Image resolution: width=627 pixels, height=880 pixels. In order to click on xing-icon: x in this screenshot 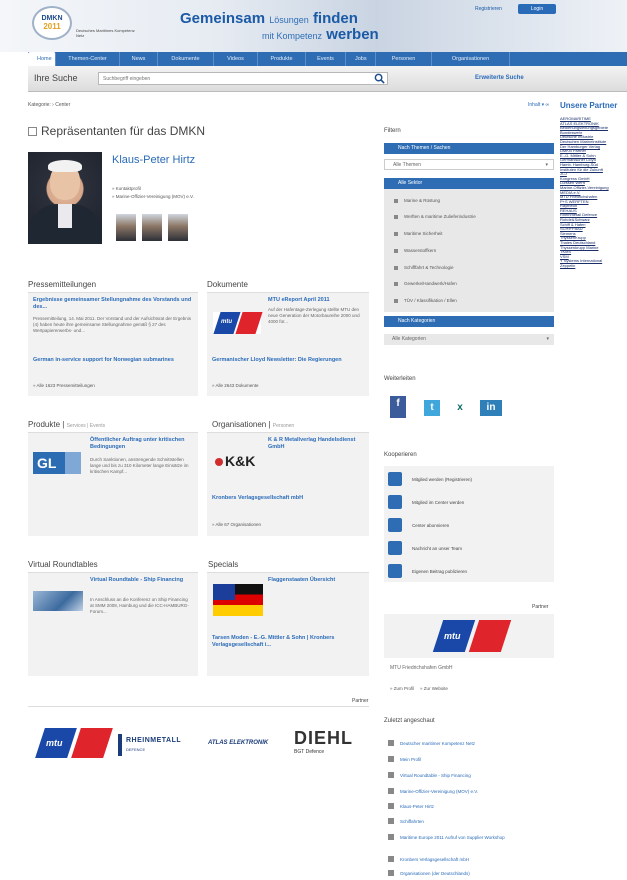, I will do `click(460, 408)`.